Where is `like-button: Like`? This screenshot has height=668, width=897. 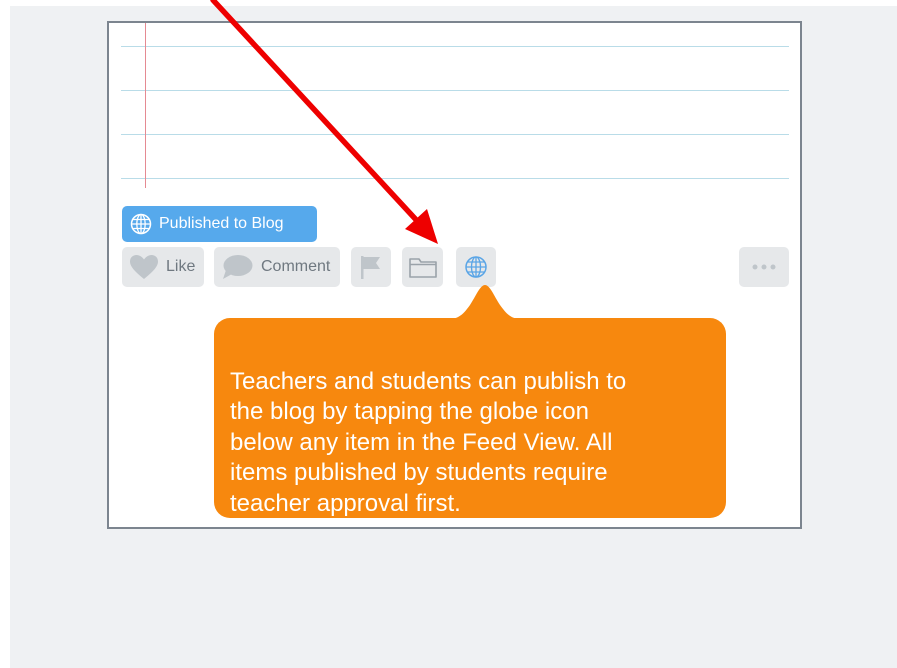
like-button: Like is located at coordinates (163, 267).